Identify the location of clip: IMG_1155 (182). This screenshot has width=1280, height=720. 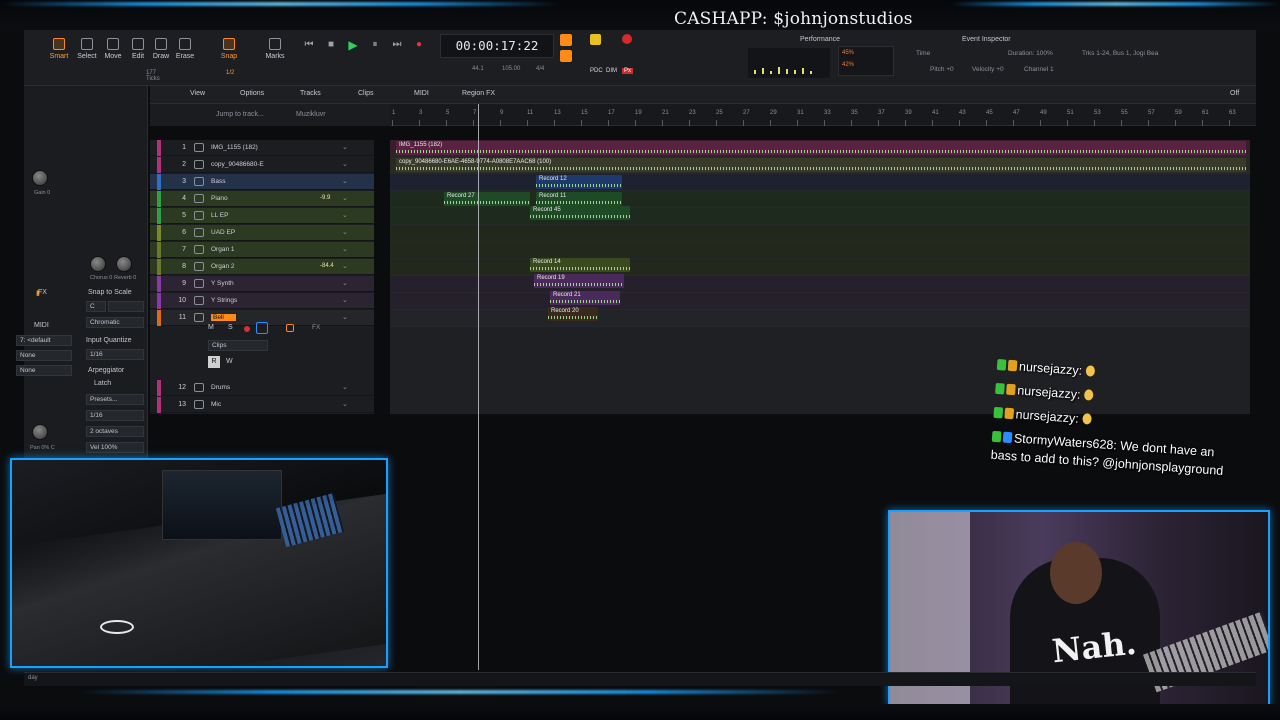
(821, 148).